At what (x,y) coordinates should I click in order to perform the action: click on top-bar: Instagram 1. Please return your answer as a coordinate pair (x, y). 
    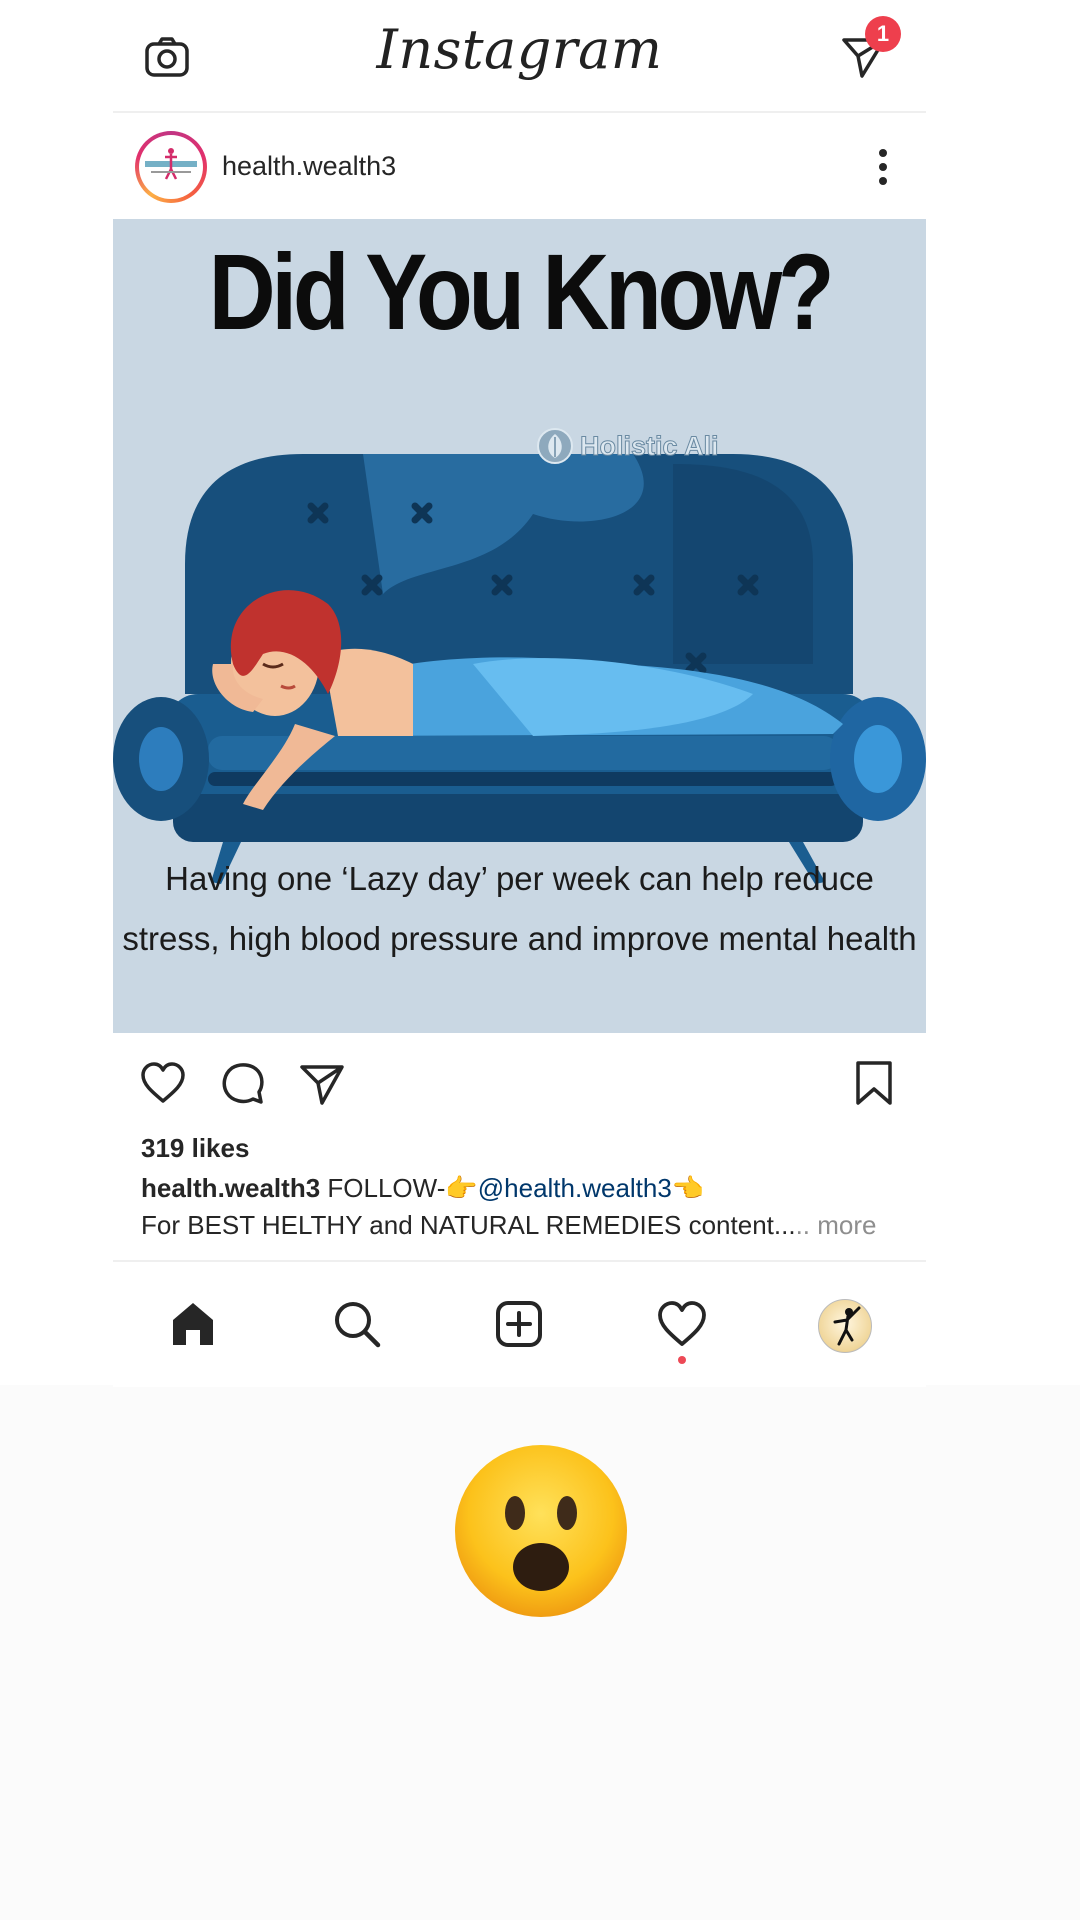
    Looking at the image, I should click on (519, 56).